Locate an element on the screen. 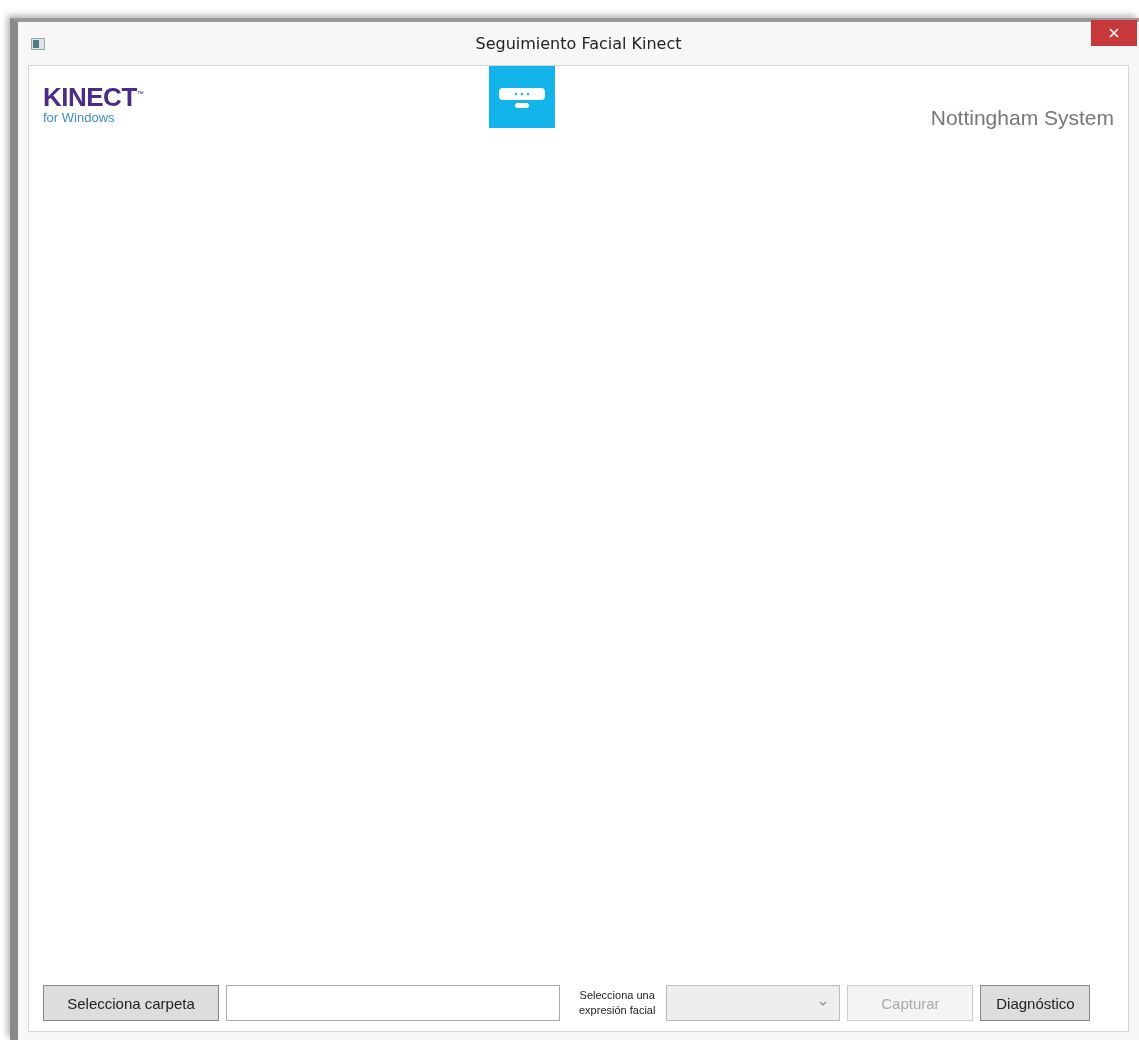 Image resolution: width=1139 pixels, height=1040 pixels. close-button is located at coordinates (1114, 33).